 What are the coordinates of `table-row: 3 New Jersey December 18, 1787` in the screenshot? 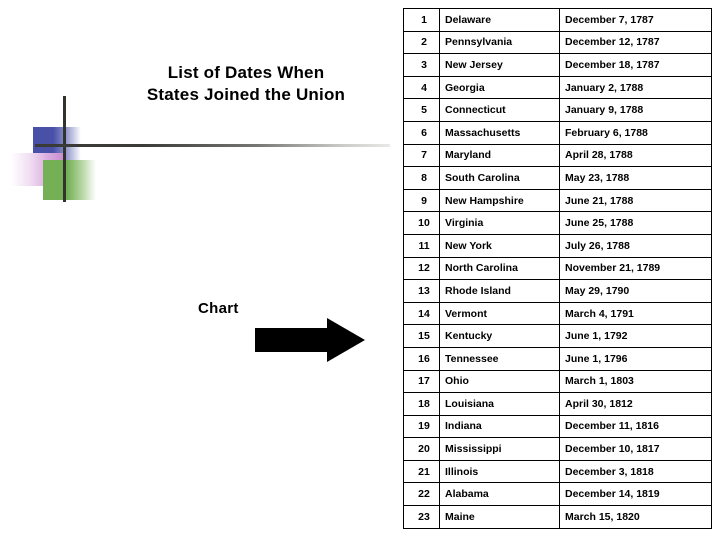 It's located at (557, 65).